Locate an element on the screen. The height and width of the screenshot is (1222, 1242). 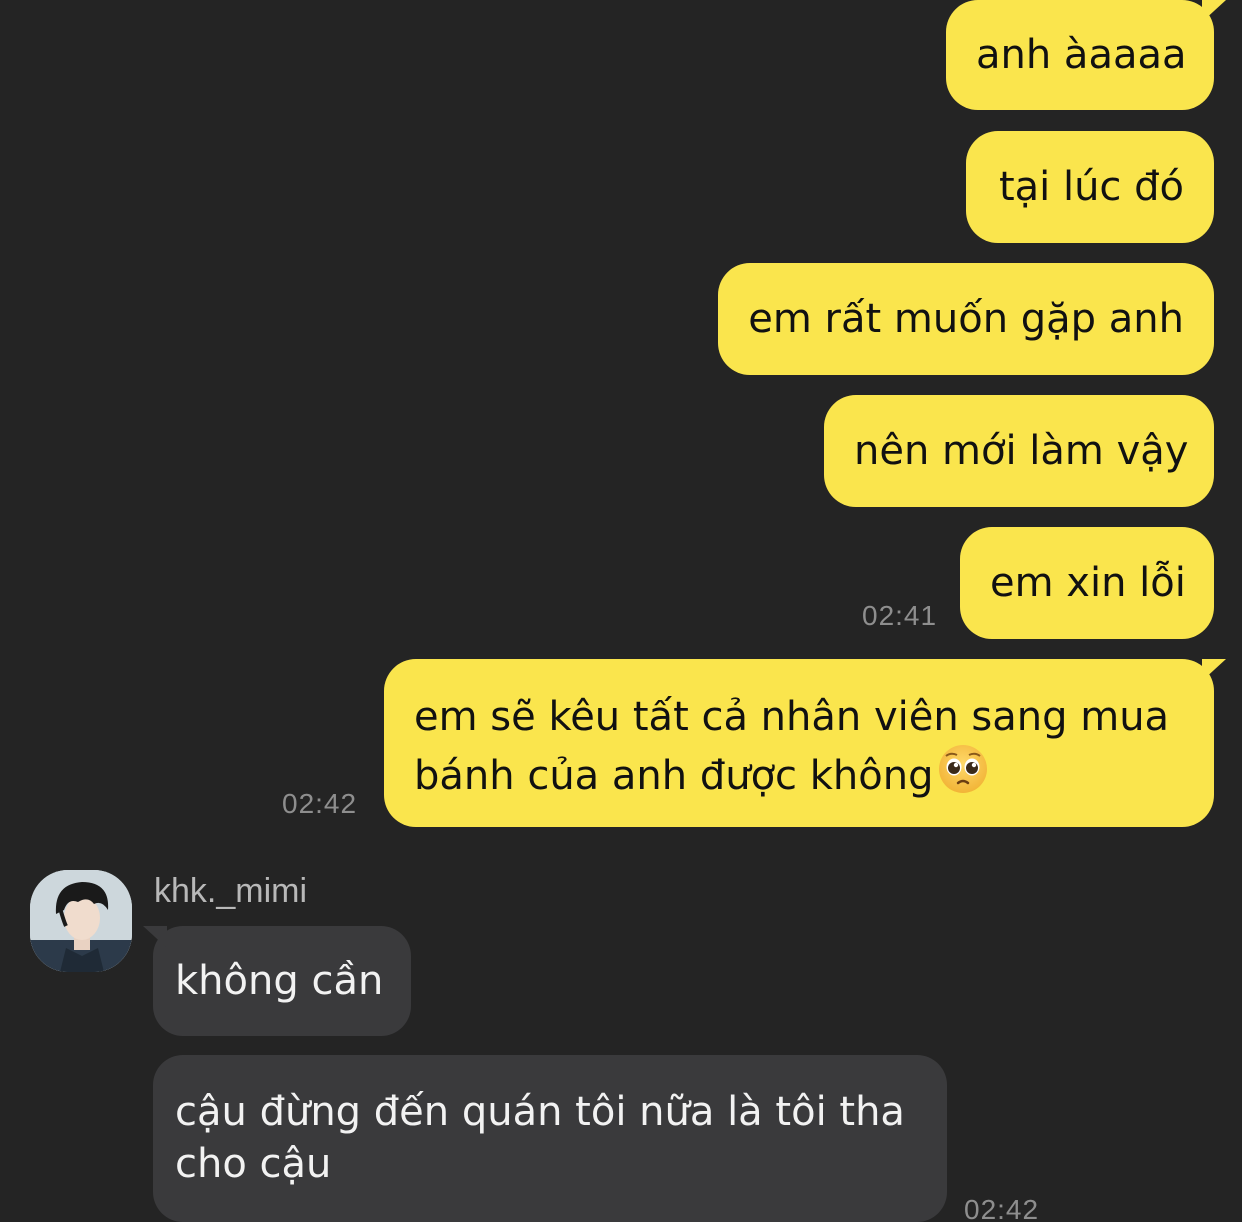
message-text: em xin lỗi is located at coordinates (1088, 583).